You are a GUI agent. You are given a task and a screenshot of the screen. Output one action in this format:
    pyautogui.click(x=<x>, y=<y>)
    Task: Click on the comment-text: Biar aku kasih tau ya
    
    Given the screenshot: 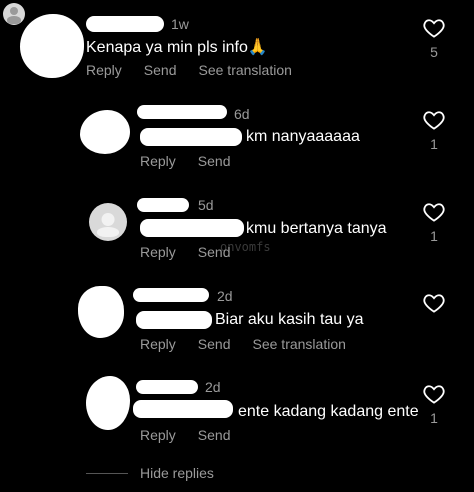 What is the action you would take?
    pyautogui.click(x=289, y=319)
    